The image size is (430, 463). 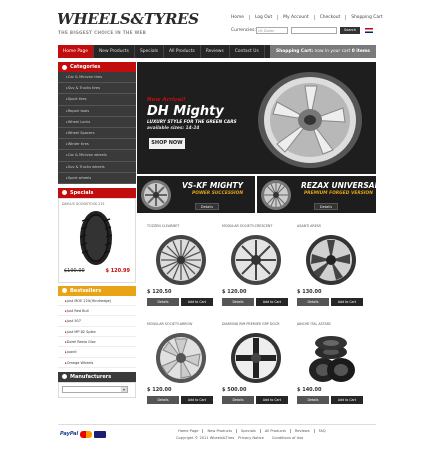 I want to click on footer-link: All Products, so click(x=274, y=431).